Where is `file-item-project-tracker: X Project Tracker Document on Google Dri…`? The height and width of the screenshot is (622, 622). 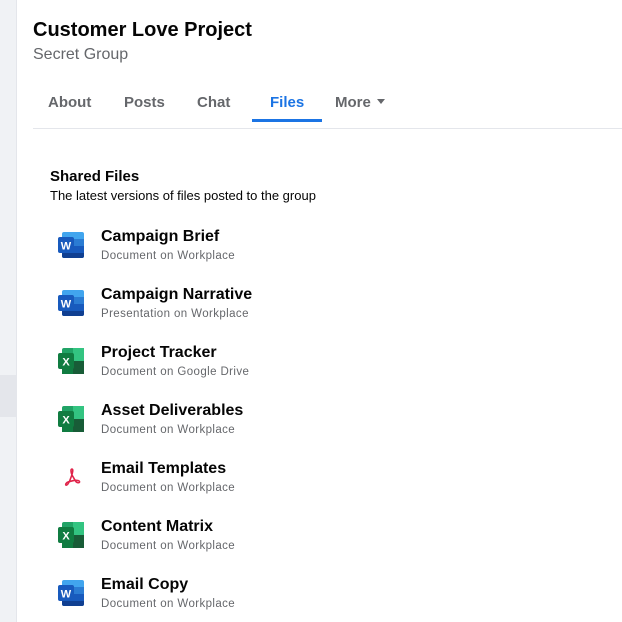 file-item-project-tracker: X Project Tracker Document on Google Dri… is located at coordinates (339, 371).